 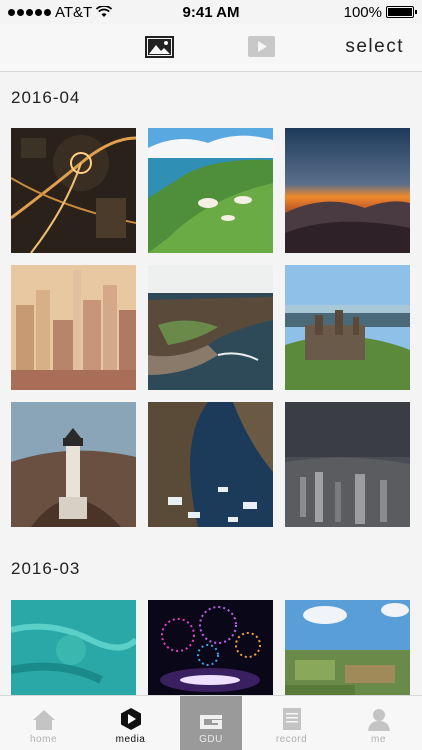 I want to click on status-left: AT&T, so click(x=78, y=12).